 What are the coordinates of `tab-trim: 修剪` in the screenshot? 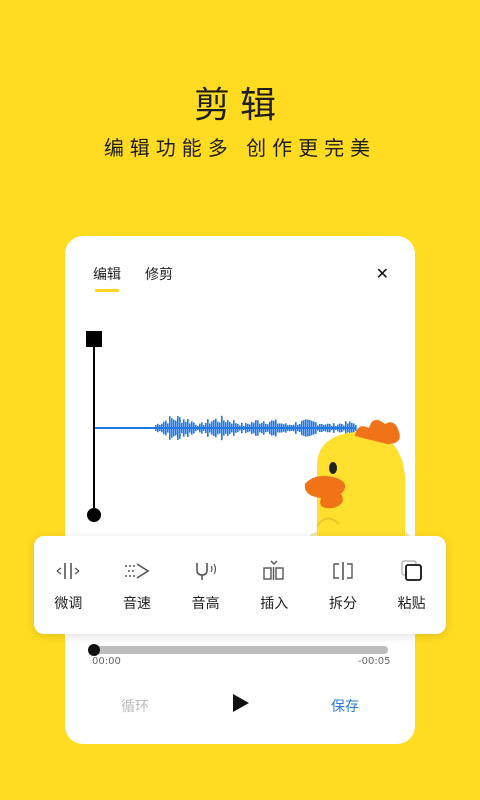 It's located at (159, 274).